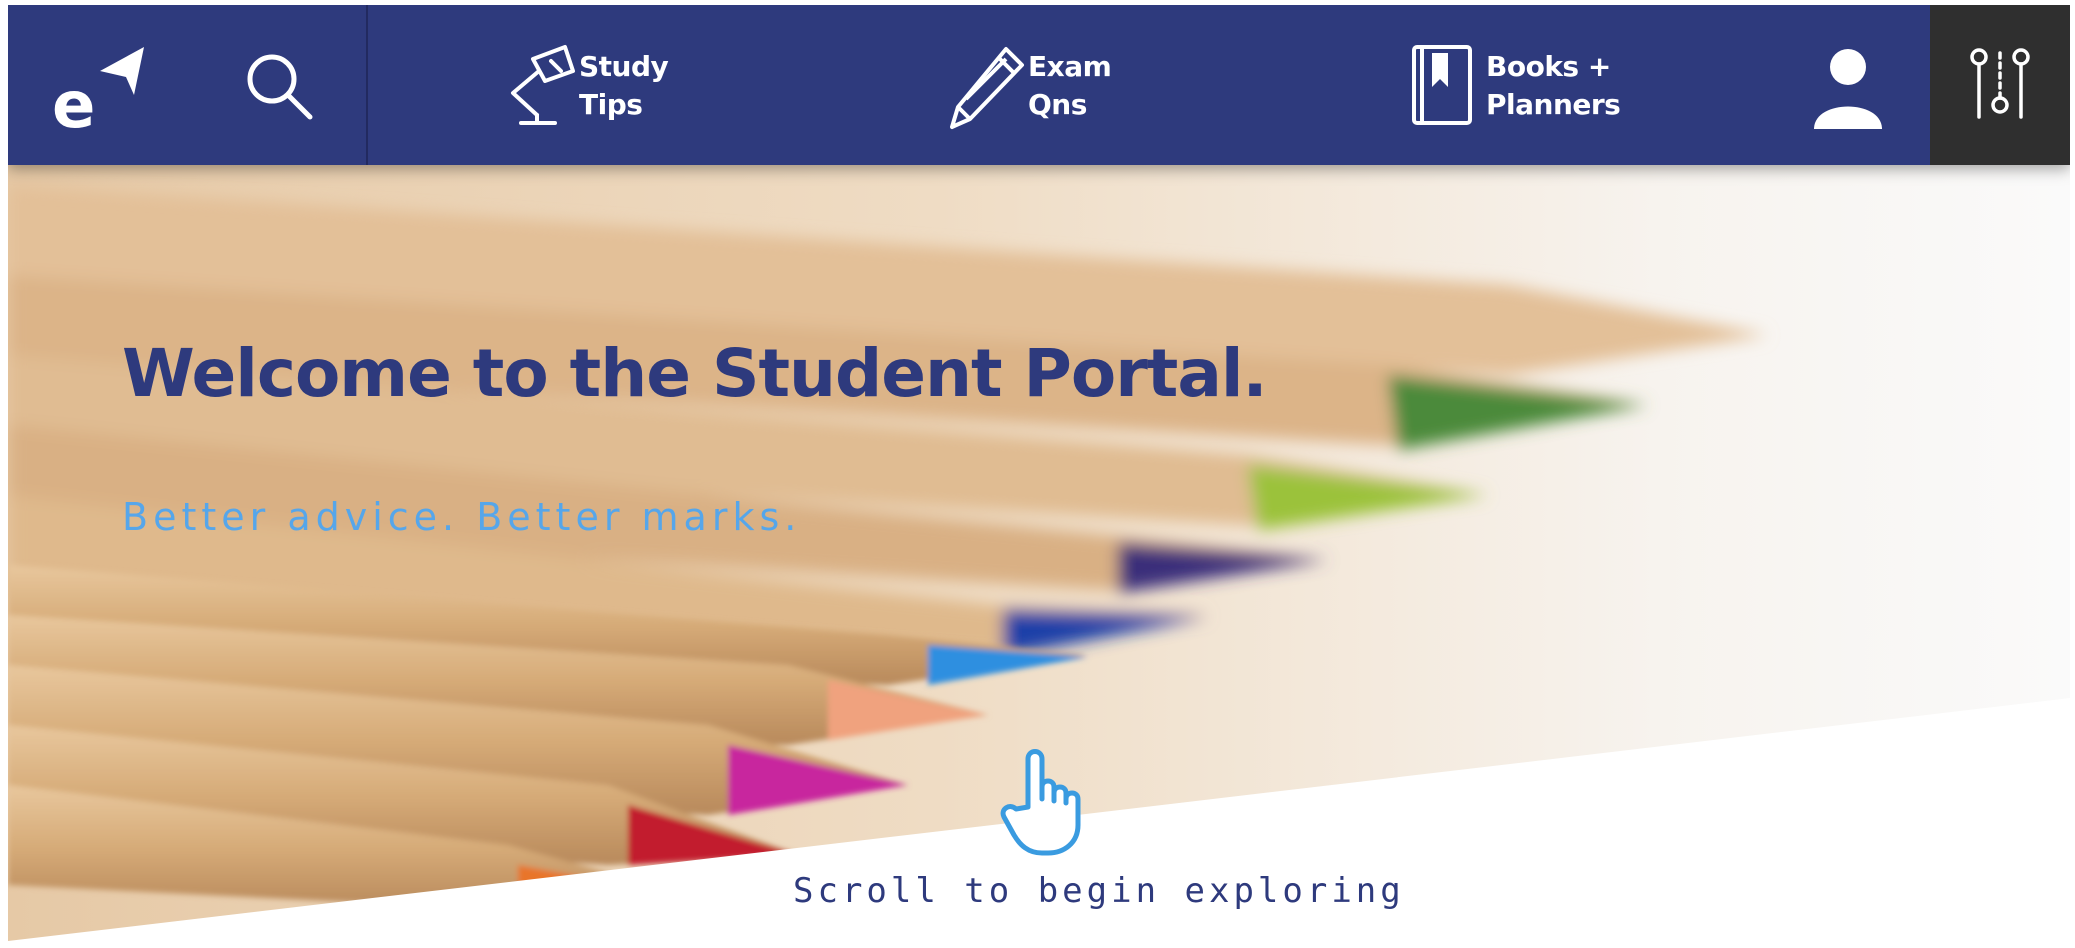  Describe the element at coordinates (1070, 85) in the screenshot. I see `nav-item-label: Exam Qns` at that location.